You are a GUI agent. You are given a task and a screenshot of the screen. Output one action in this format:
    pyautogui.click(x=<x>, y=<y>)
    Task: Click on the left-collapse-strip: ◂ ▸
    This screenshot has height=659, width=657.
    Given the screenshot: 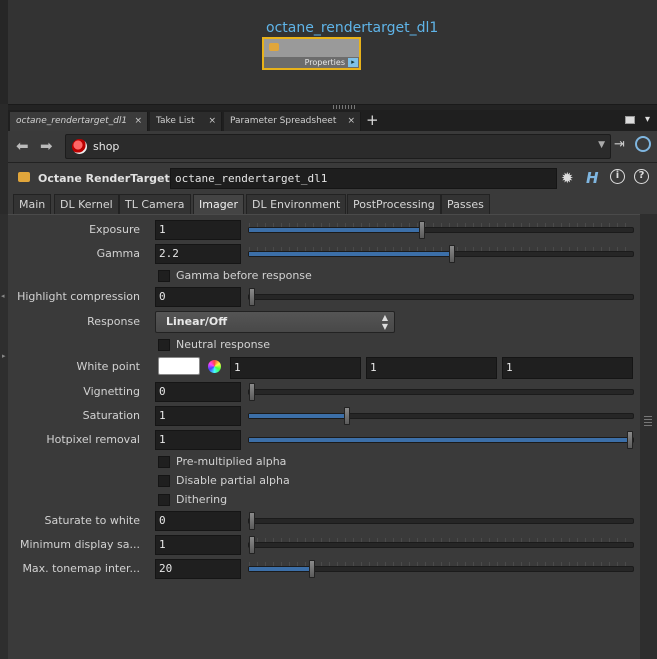 What is the action you would take?
    pyautogui.click(x=4, y=436)
    